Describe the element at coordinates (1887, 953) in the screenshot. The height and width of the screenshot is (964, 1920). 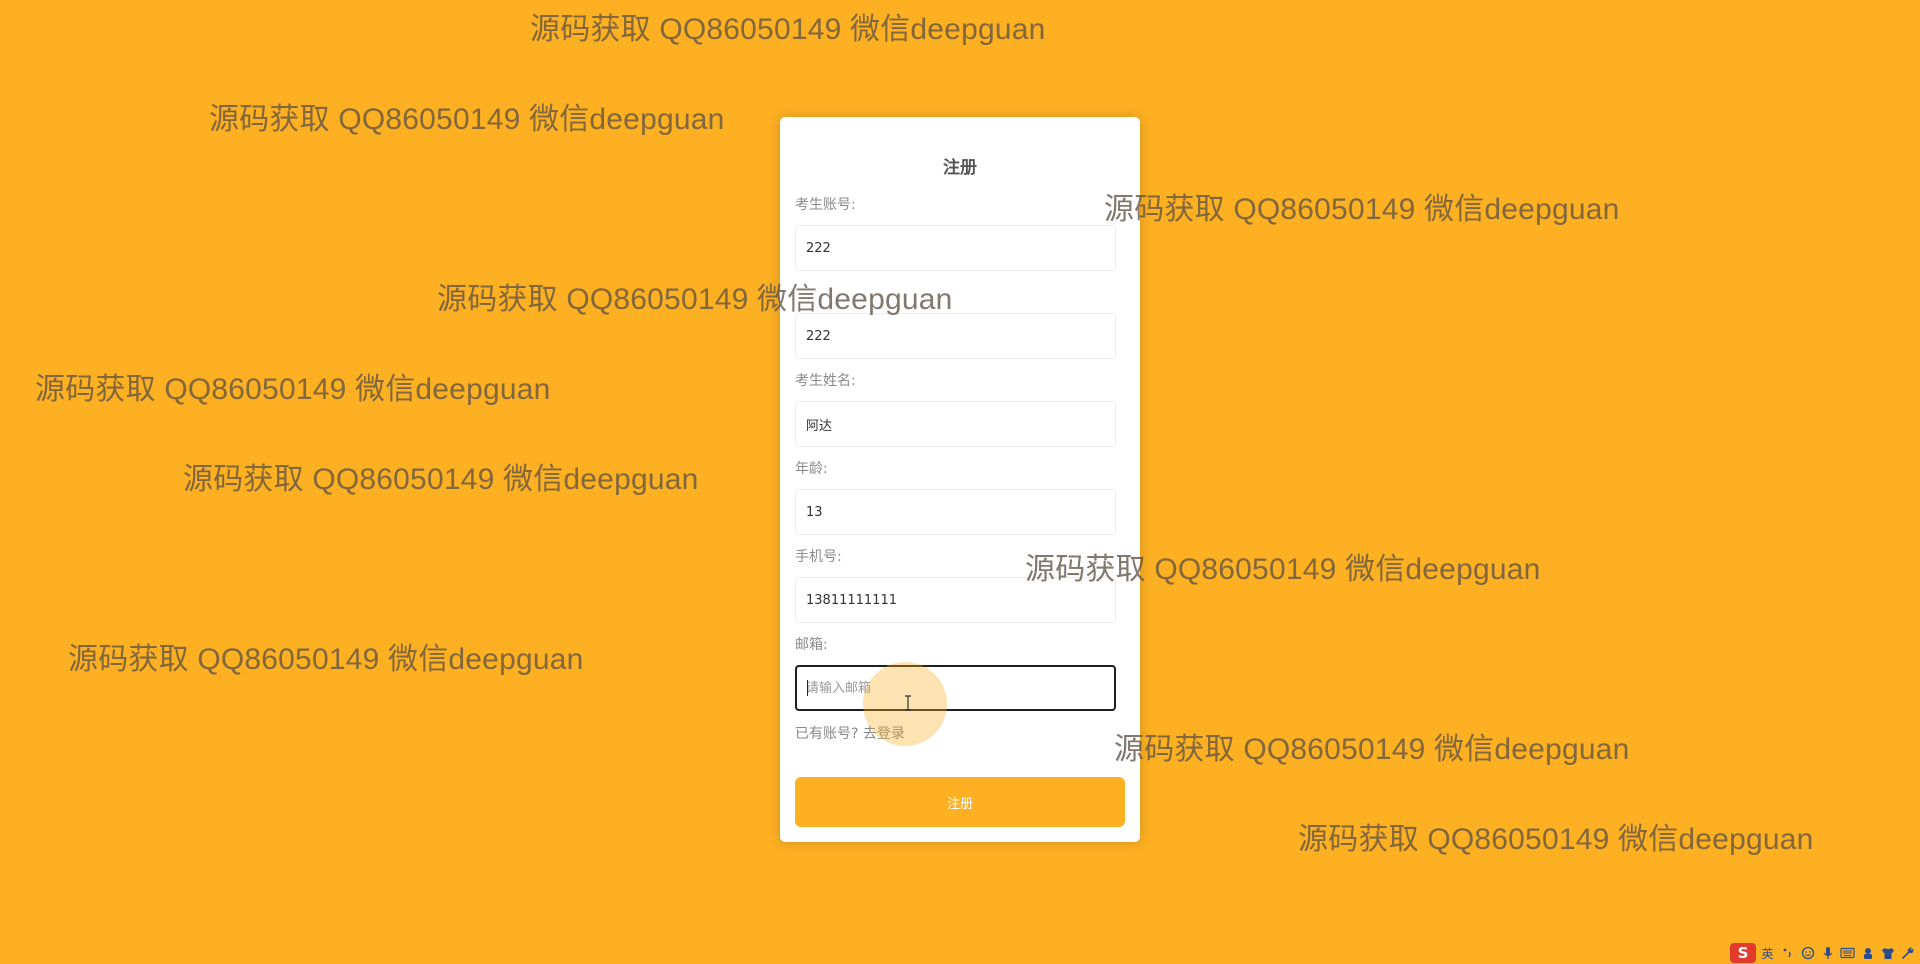
I see `skin-icon` at that location.